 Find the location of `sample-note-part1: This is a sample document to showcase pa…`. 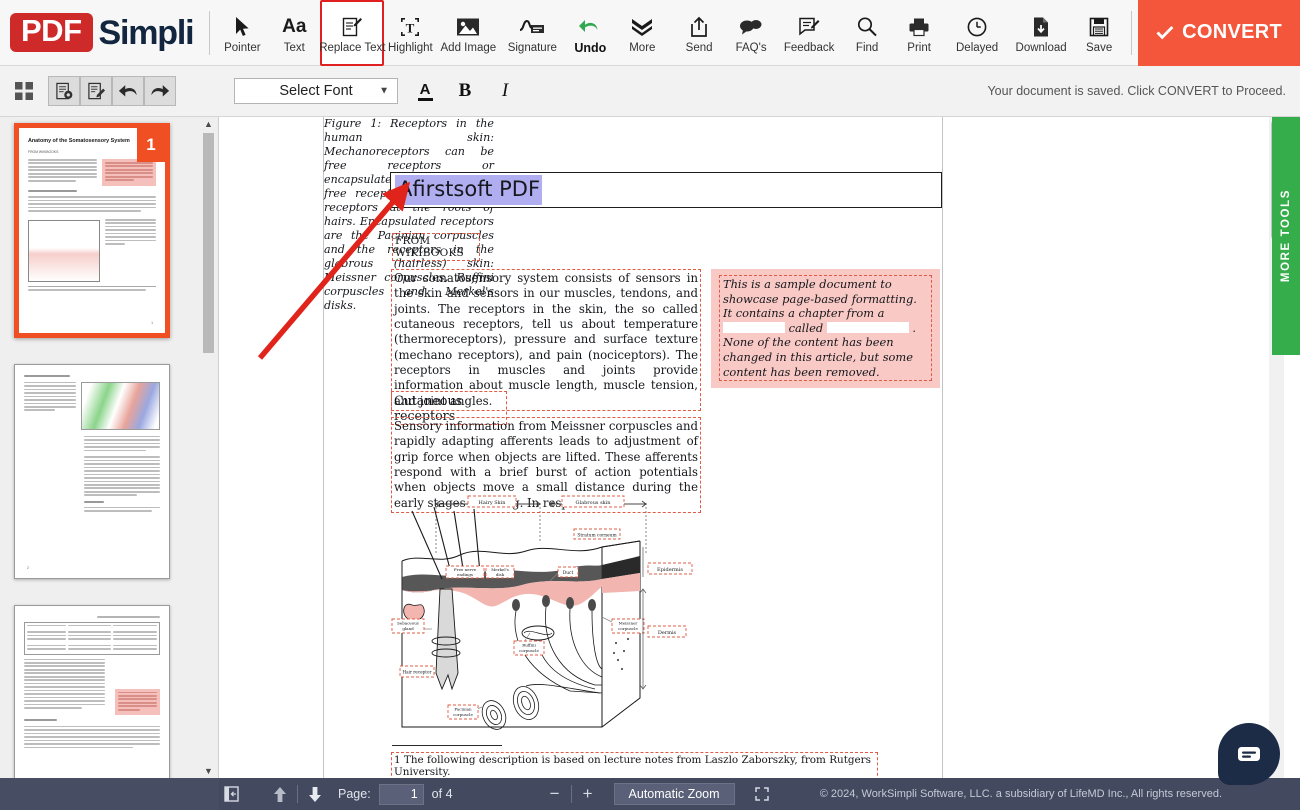

sample-note-part1: This is a sample document to showcase pa… is located at coordinates (820, 299).